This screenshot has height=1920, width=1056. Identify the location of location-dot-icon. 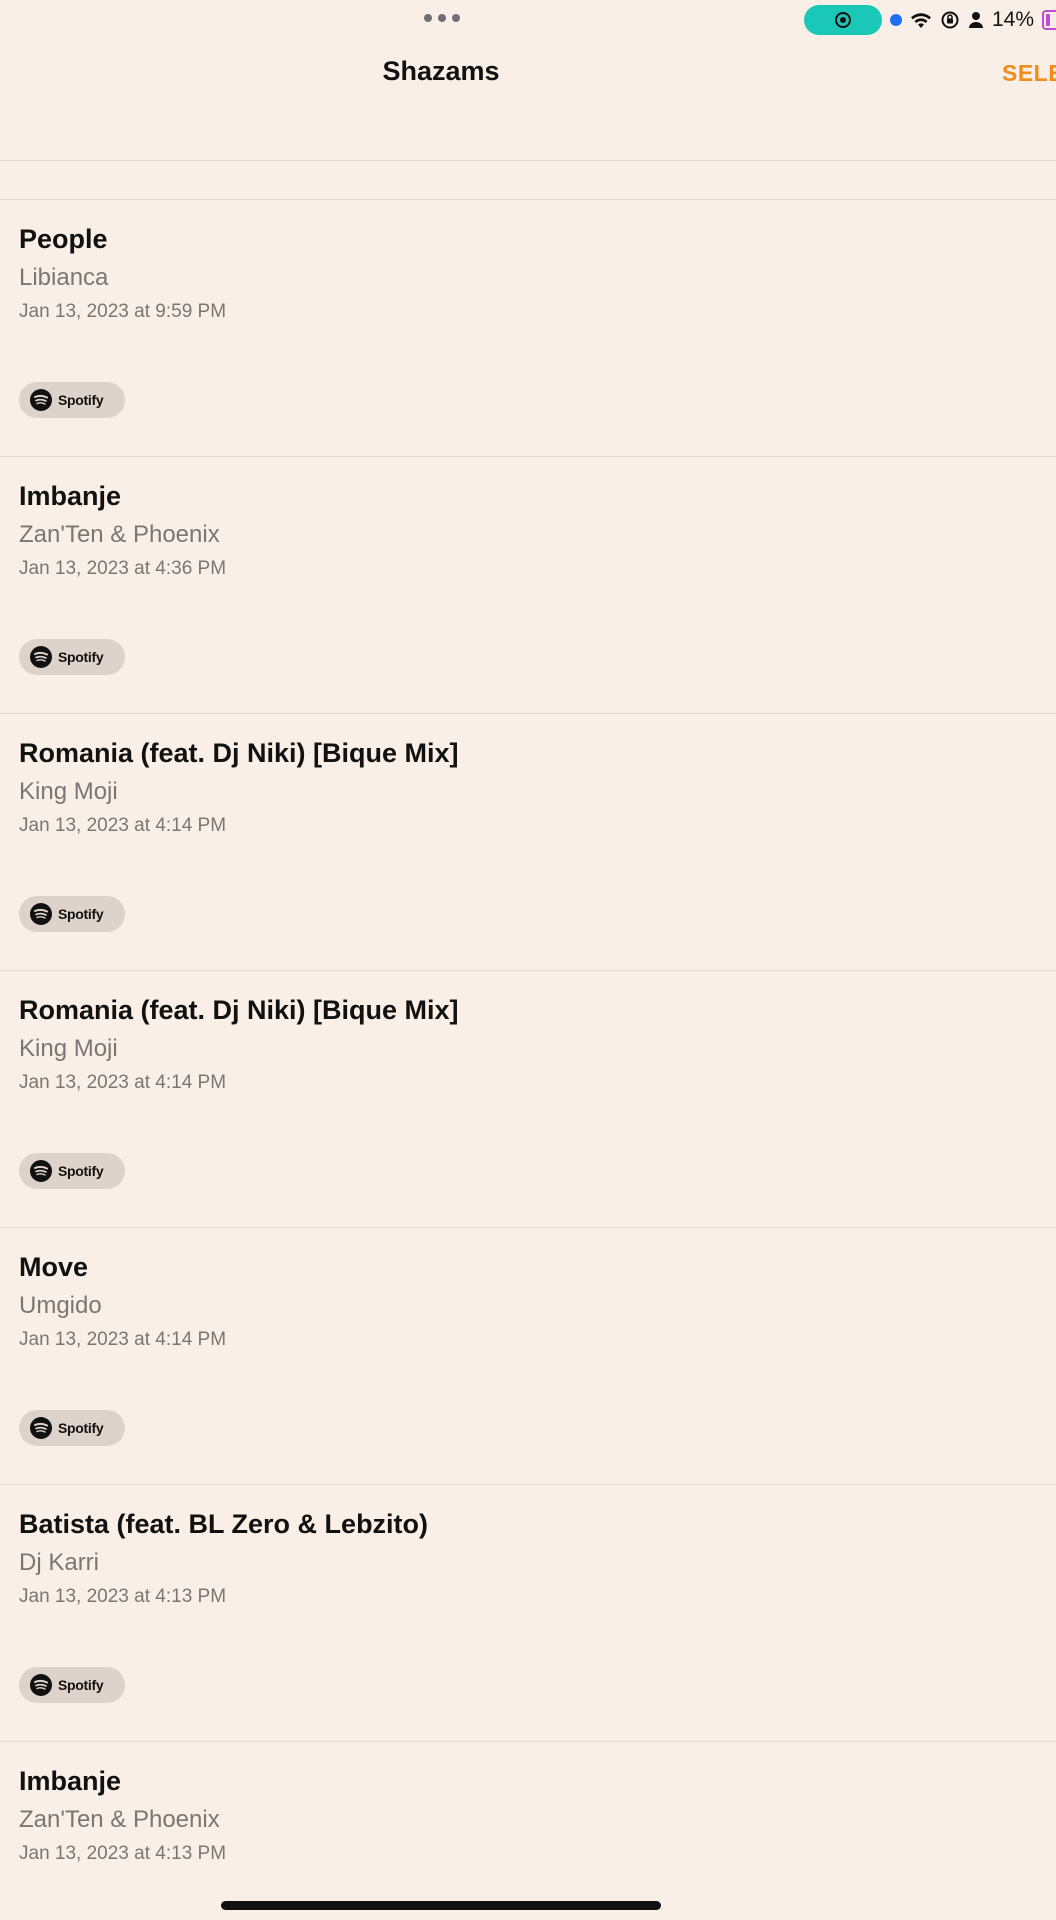
(895, 20).